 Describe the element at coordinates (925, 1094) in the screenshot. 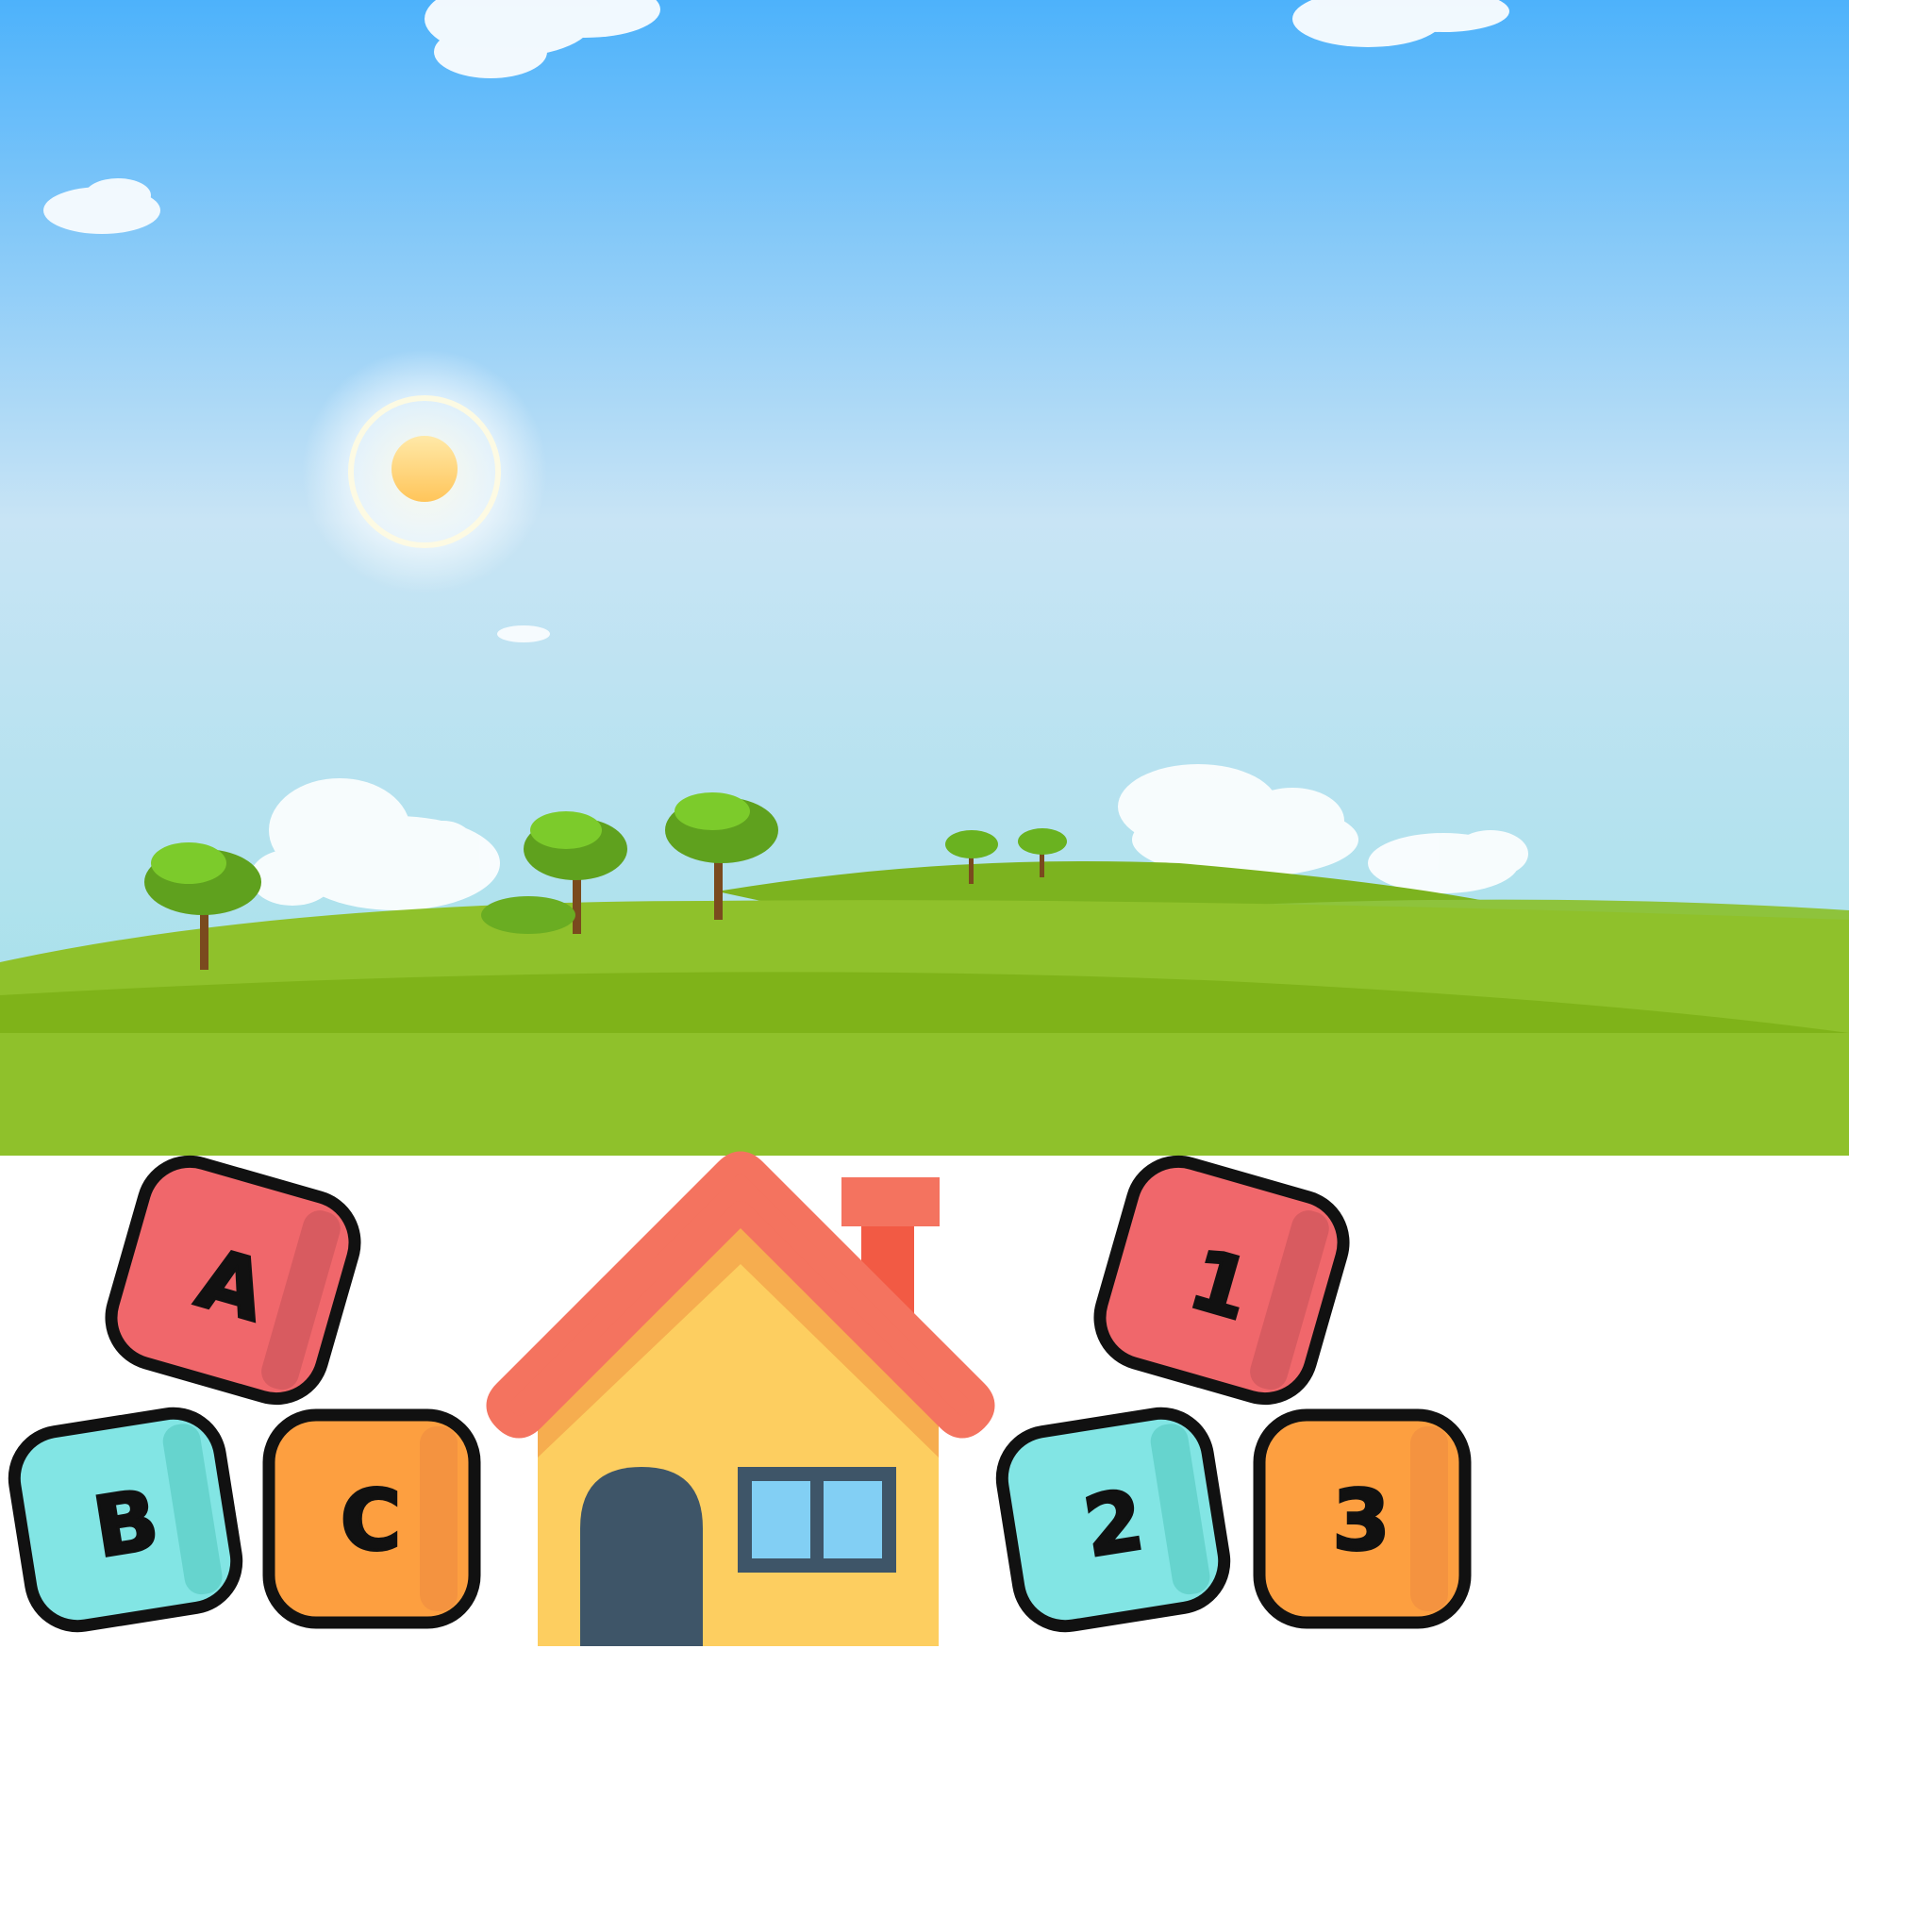

I see `grass-strip` at that location.